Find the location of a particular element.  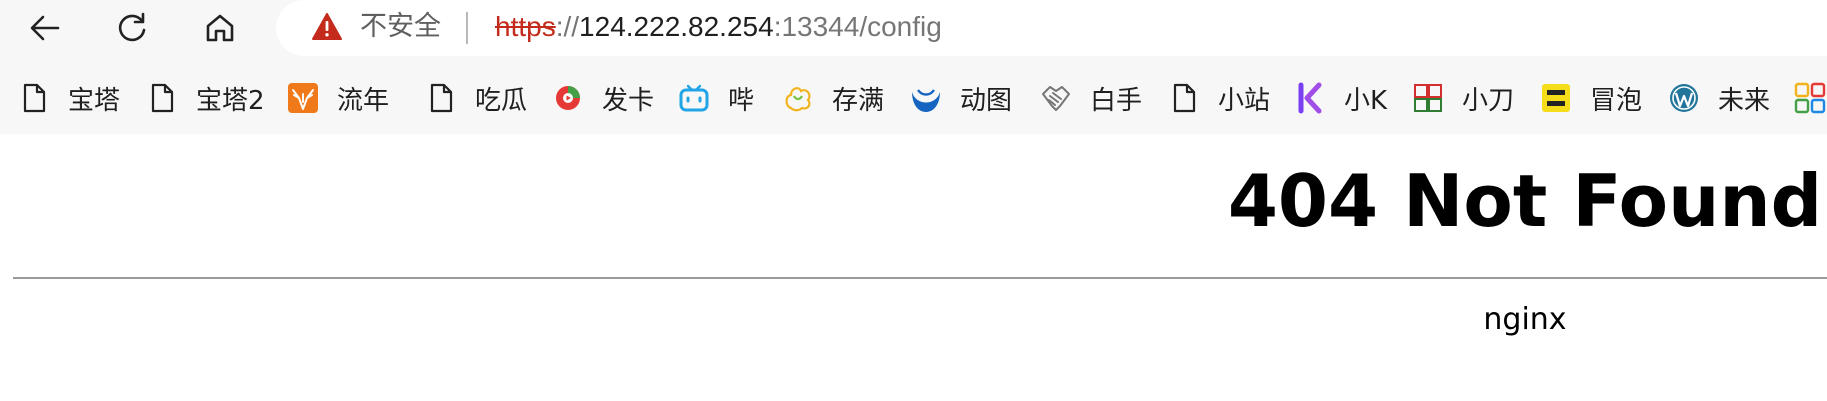

bookmark-dongtu: 动图 is located at coordinates (961, 98).